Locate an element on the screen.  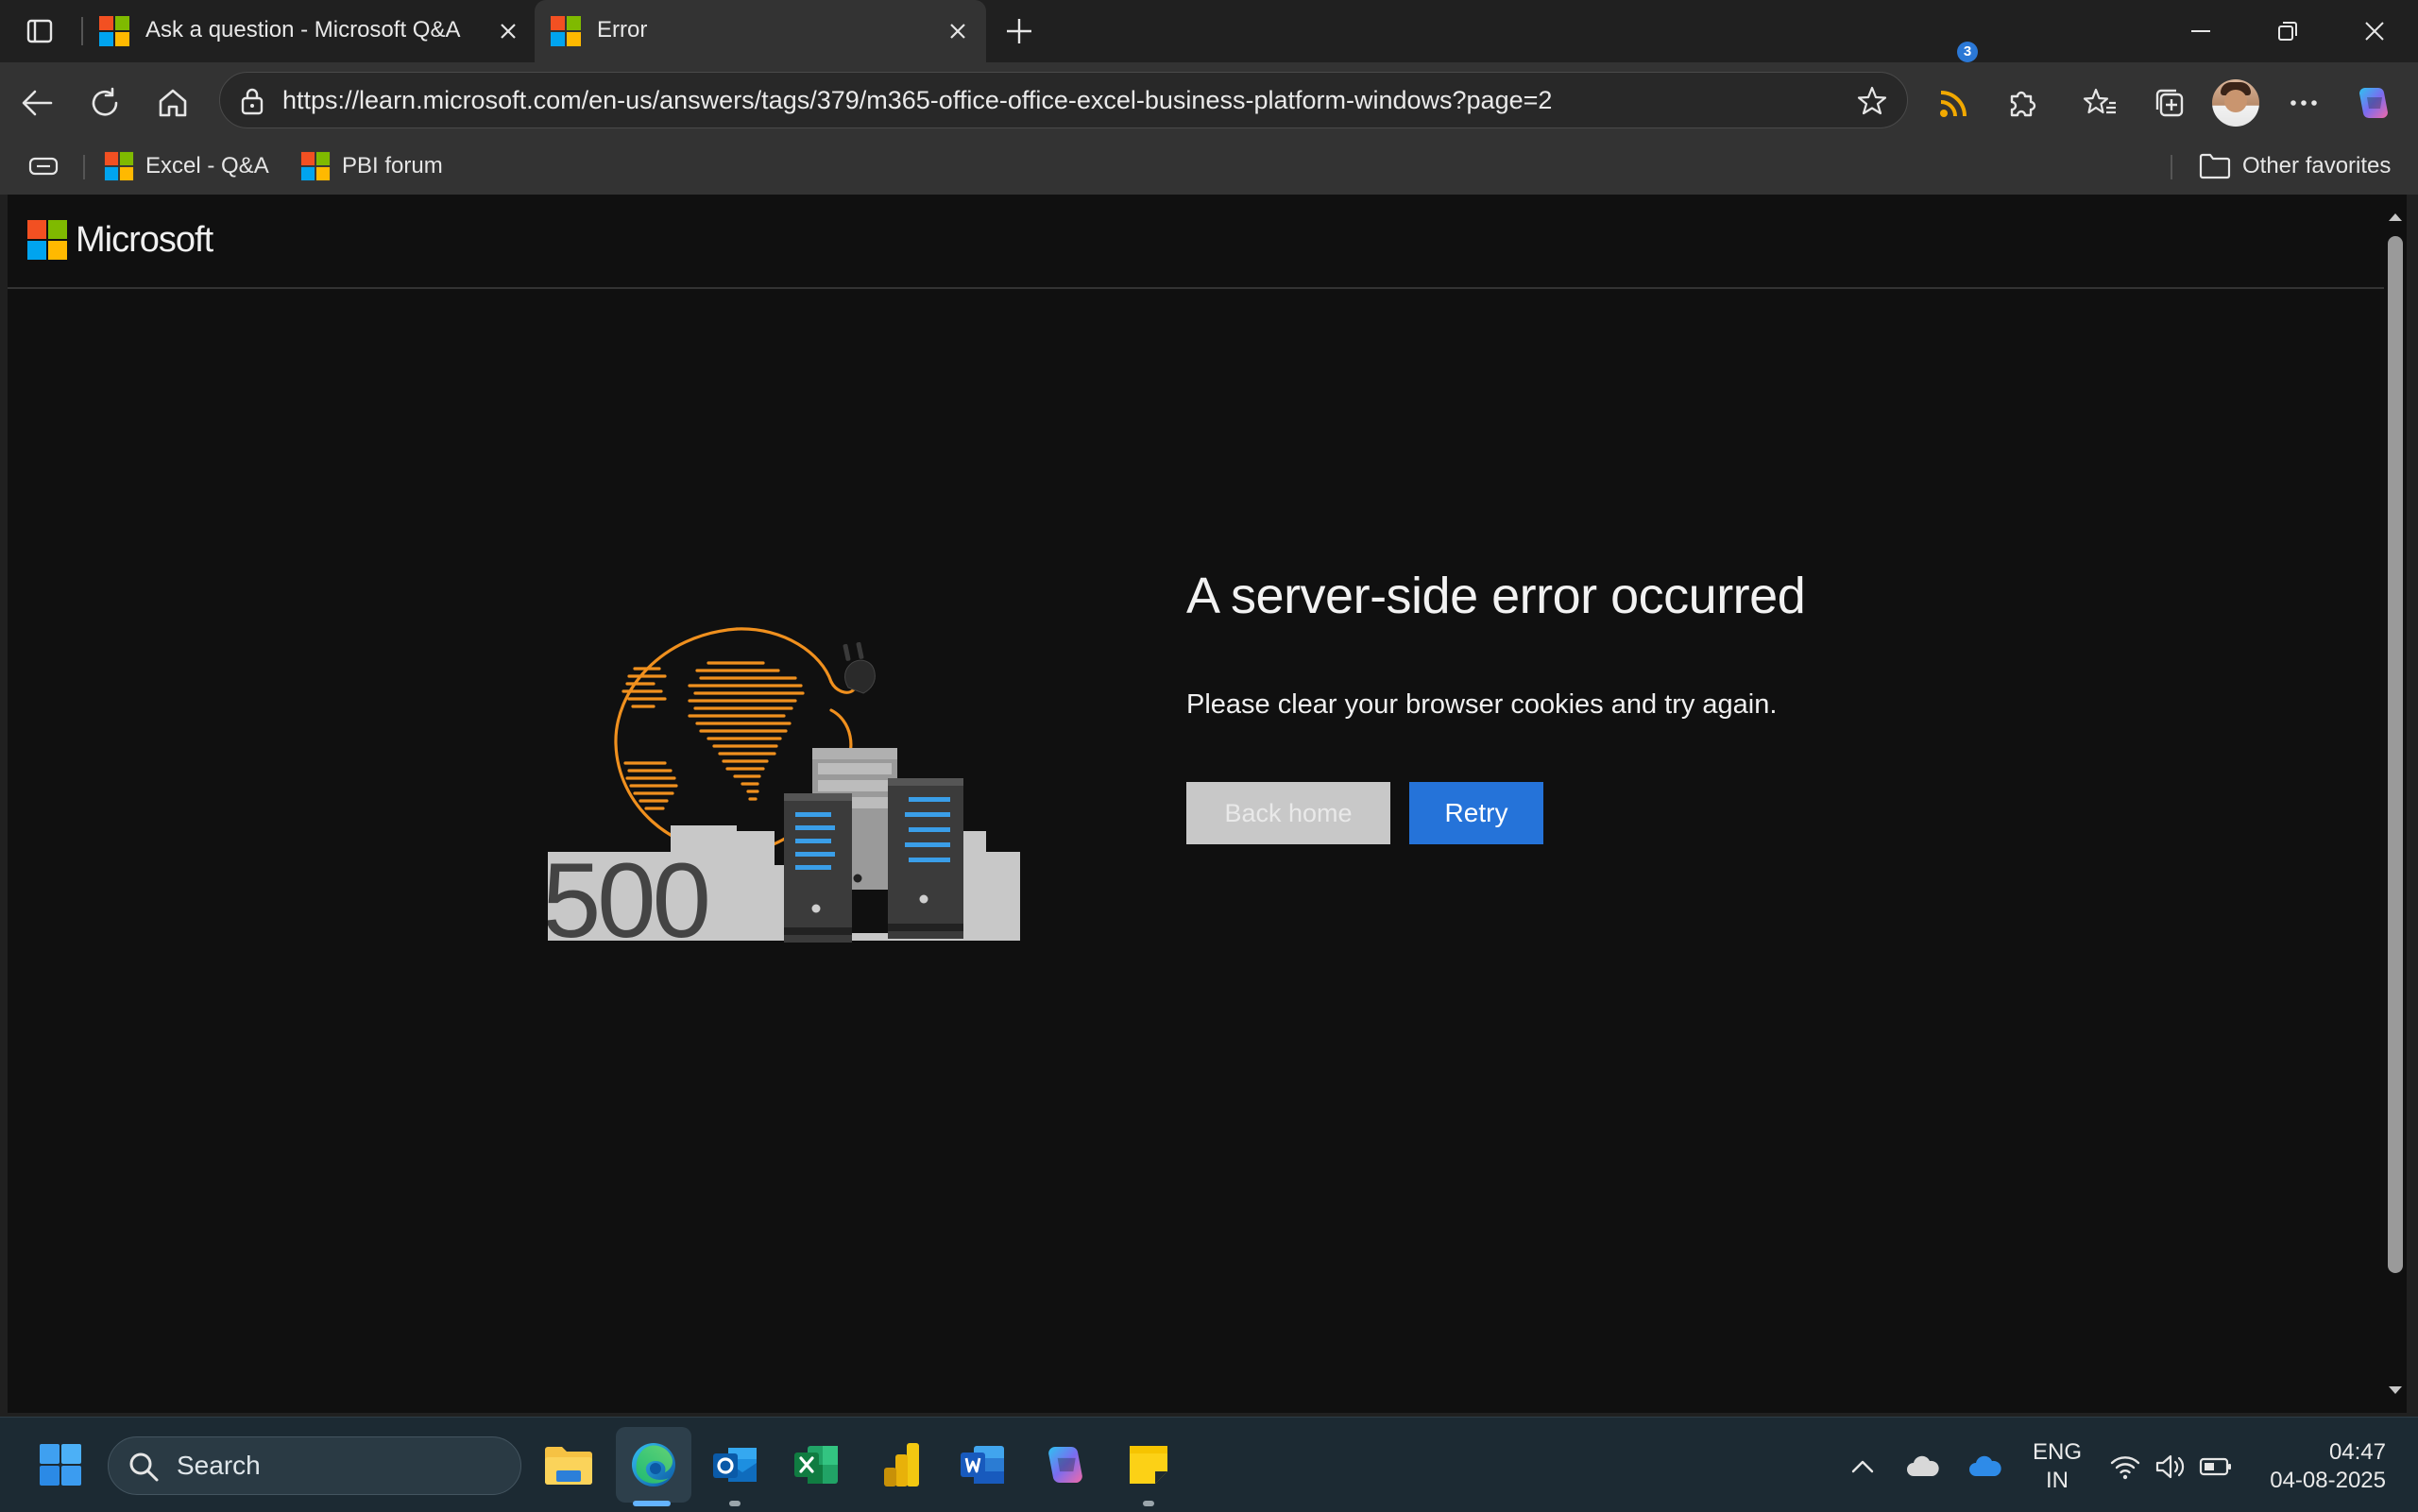
feed-button is located at coordinates (1955, 103).